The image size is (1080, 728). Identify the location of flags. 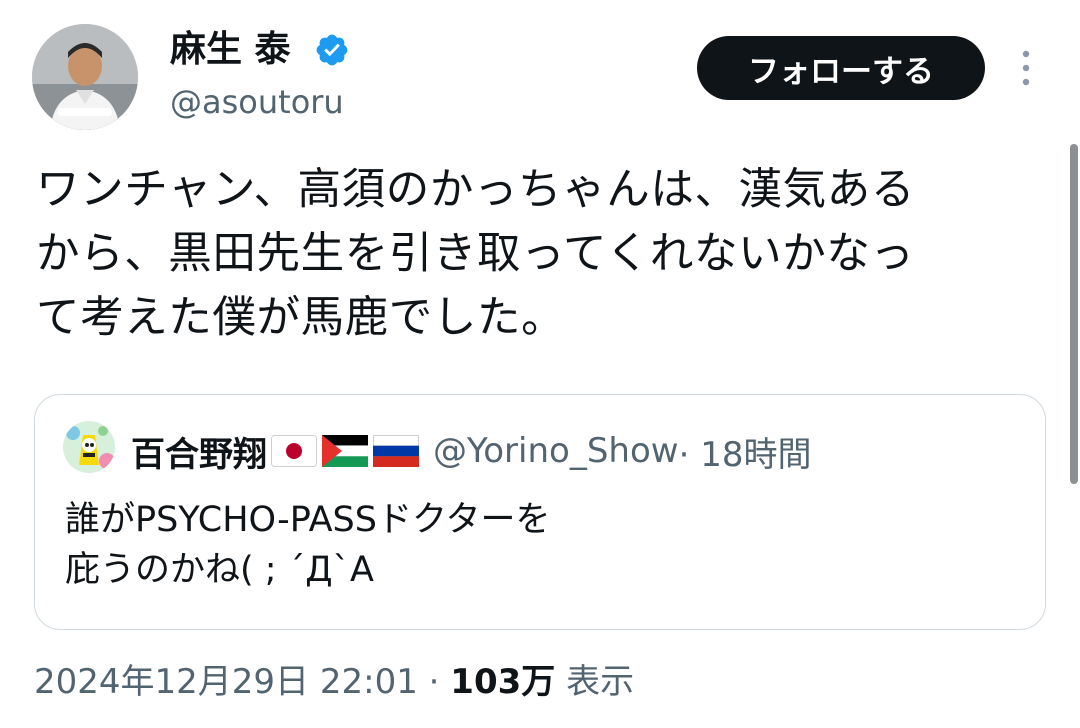
(345, 451).